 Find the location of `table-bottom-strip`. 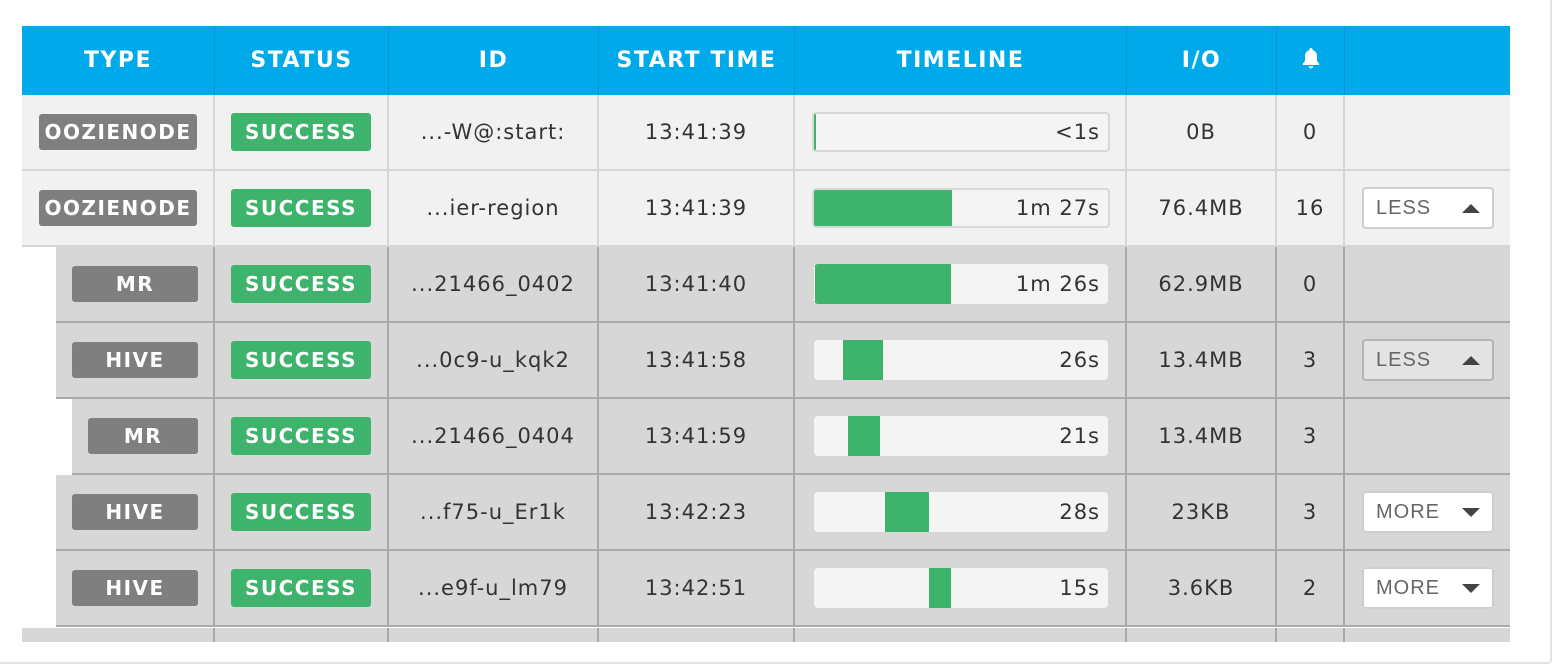

table-bottom-strip is located at coordinates (766, 635).